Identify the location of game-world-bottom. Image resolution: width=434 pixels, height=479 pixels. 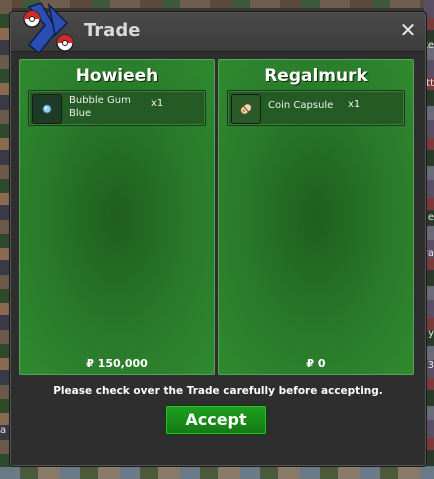
(217, 473).